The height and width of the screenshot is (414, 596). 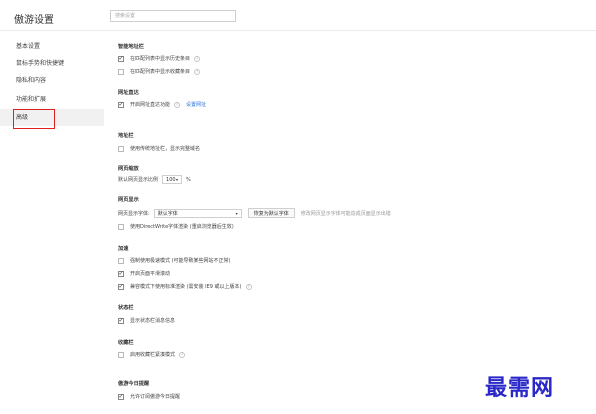 I want to click on highlight-box, so click(x=34, y=119).